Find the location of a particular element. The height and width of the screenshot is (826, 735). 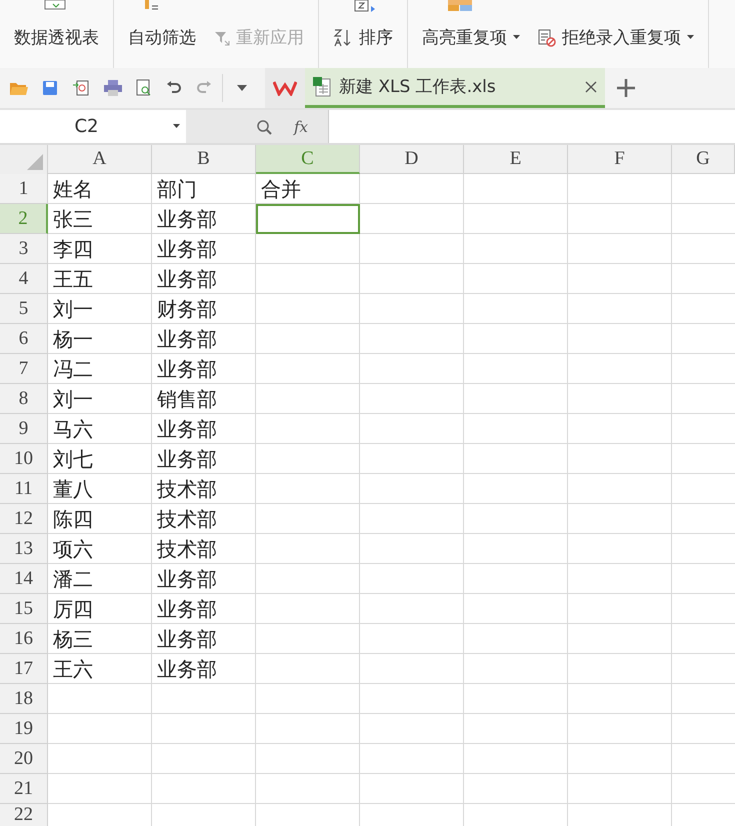

table-cell: 财务部 is located at coordinates (204, 309).